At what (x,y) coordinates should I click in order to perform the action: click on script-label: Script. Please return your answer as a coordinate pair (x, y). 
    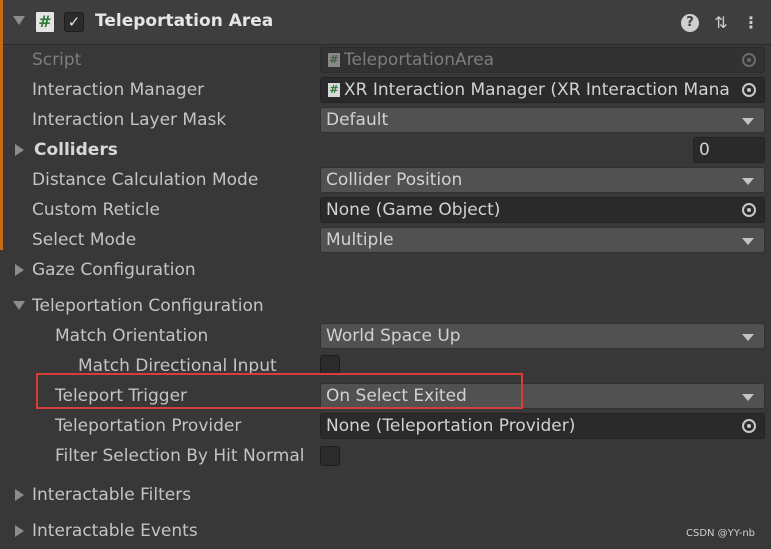
    Looking at the image, I should click on (57, 60).